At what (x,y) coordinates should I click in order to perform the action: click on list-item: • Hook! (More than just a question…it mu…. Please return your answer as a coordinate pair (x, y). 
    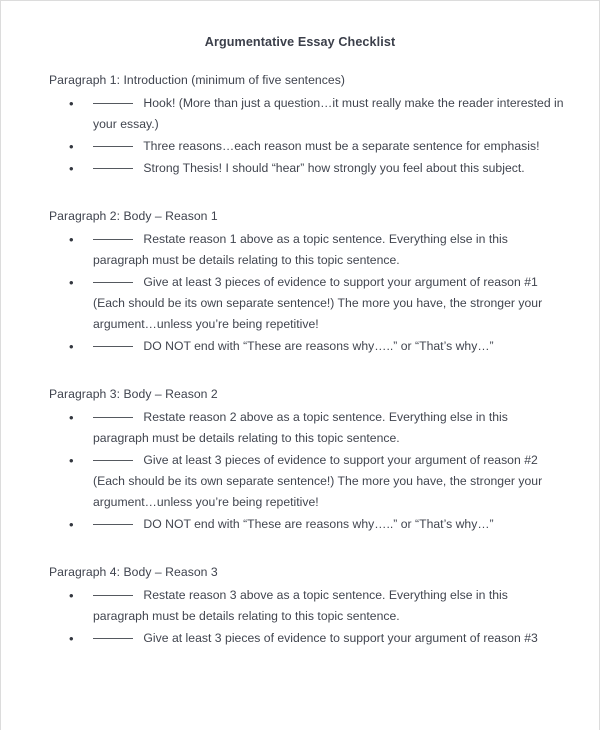
    Looking at the image, I should click on (300, 114).